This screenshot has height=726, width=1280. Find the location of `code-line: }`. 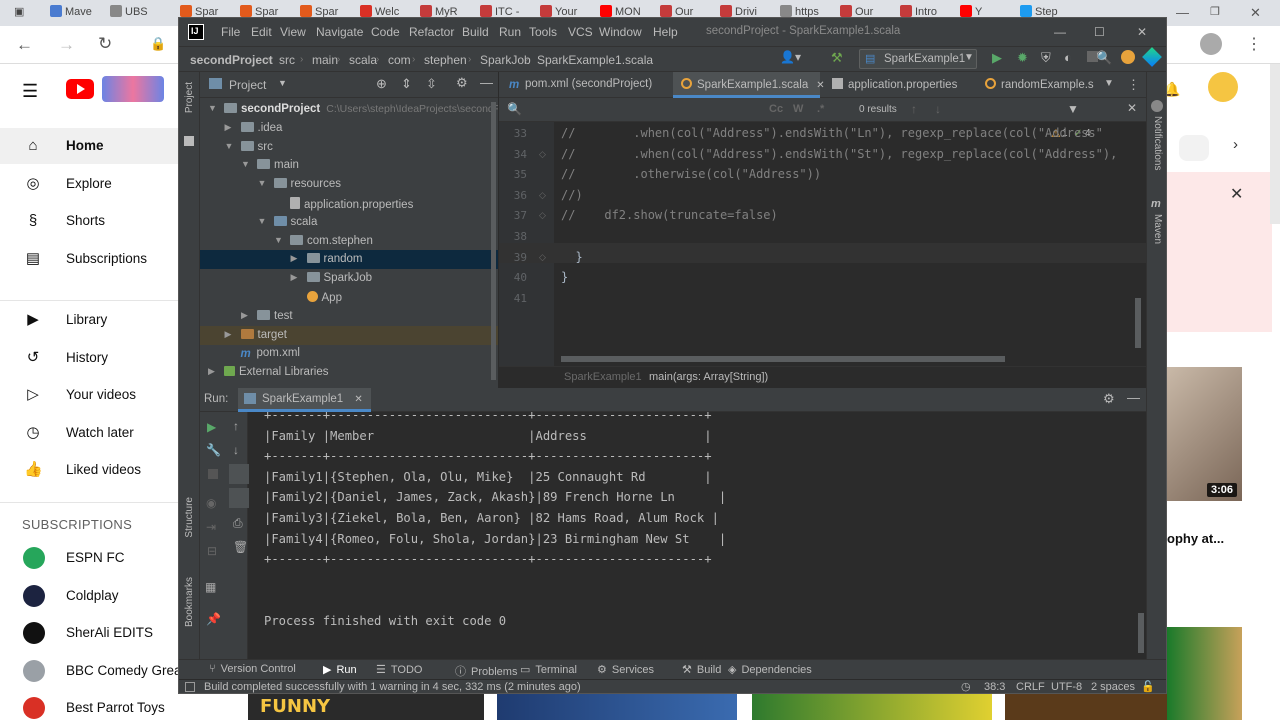

code-line: } is located at coordinates (571, 257).